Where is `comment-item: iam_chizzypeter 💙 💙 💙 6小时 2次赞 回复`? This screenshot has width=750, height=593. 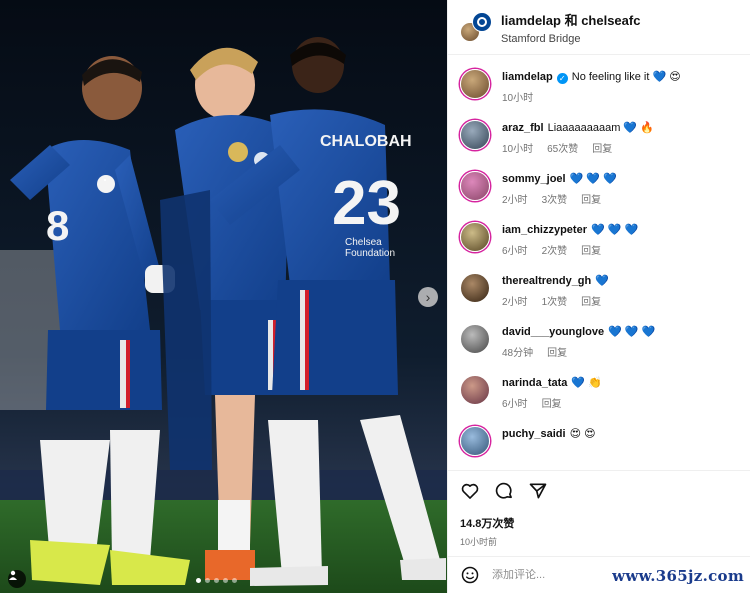
comment-item: iam_chizzypeter 💙 💙 💙 6小时 2次赞 回复 is located at coordinates (599, 239).